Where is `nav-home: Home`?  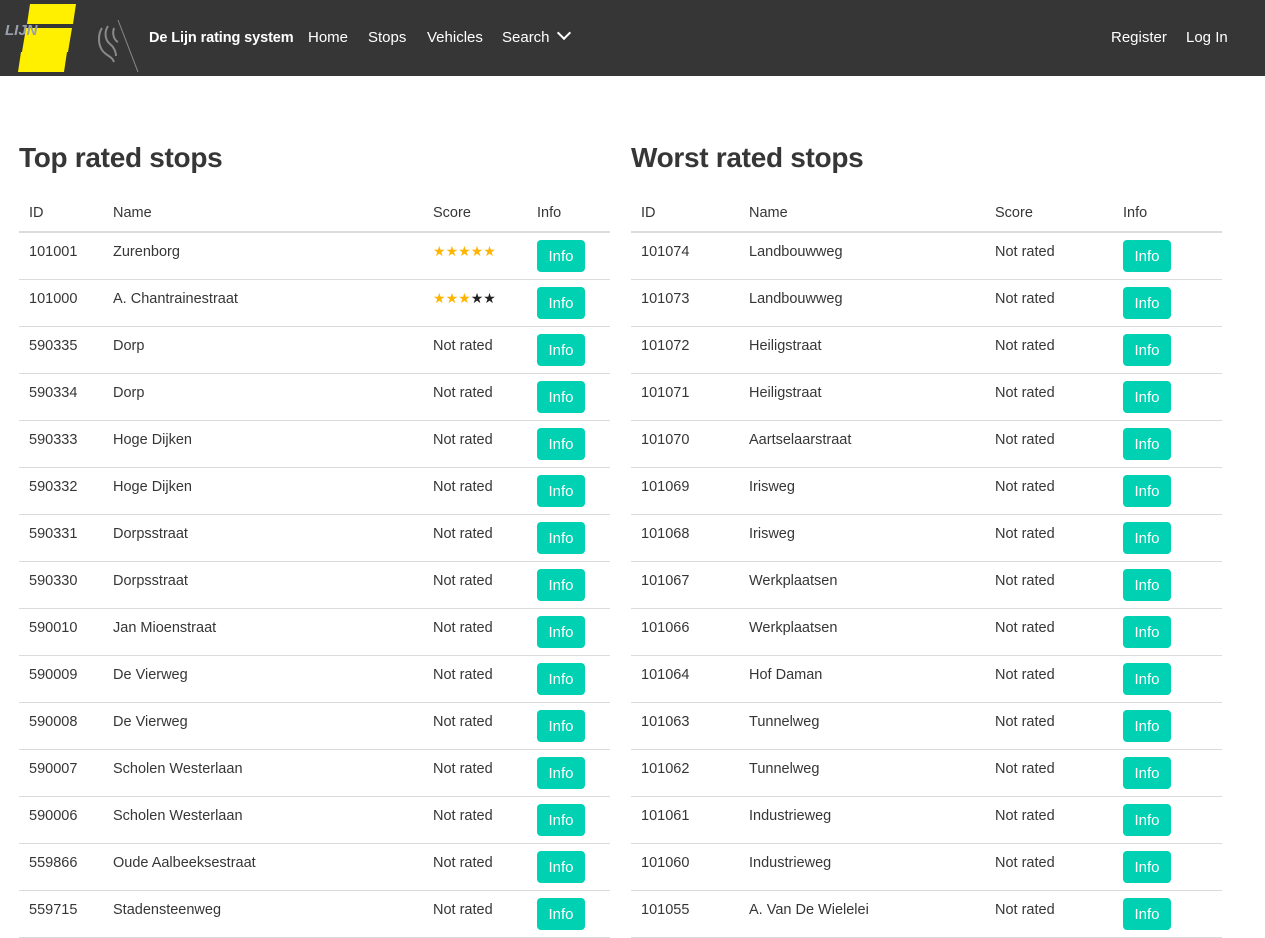
nav-home: Home is located at coordinates (328, 38).